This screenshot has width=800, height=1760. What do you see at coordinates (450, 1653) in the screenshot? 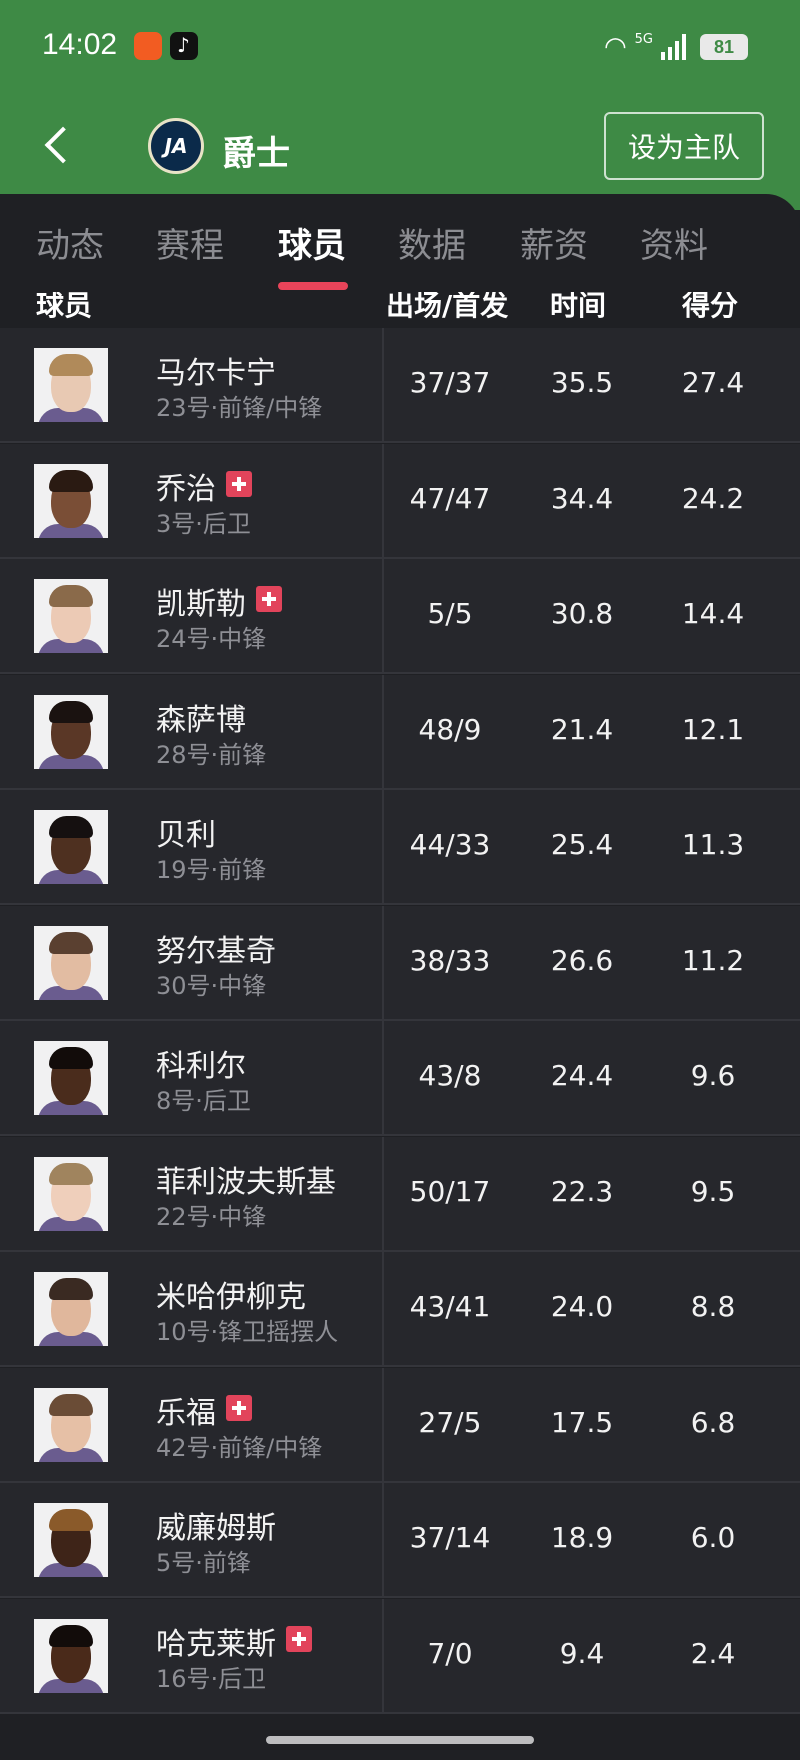
I see `games-started-value: 7/0` at bounding box center [450, 1653].